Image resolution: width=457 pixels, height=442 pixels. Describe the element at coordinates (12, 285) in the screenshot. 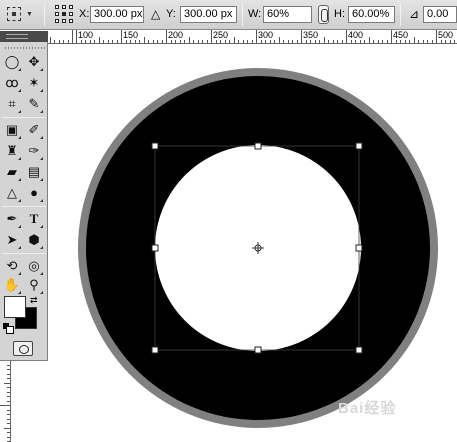

I see `hand-tool-icon: ✋` at that location.